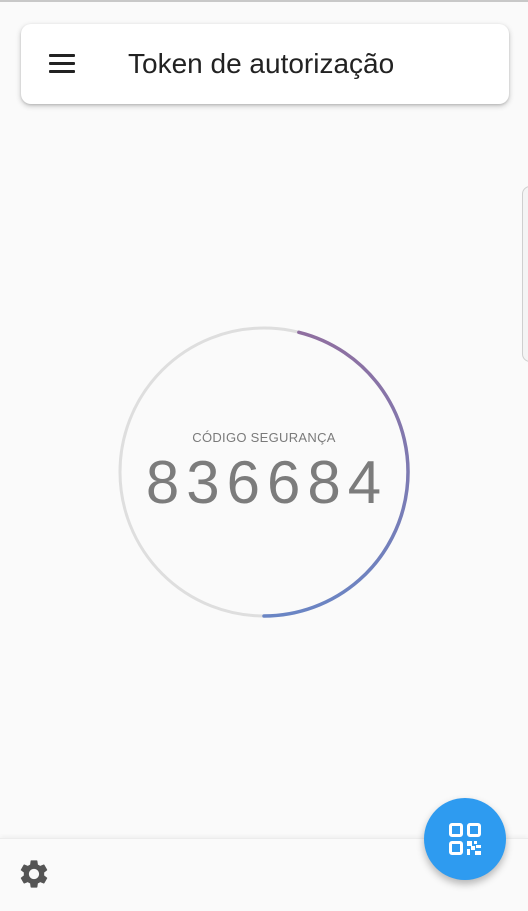 This screenshot has width=528, height=911. I want to click on app-bar: Token de autorização, so click(265, 64).